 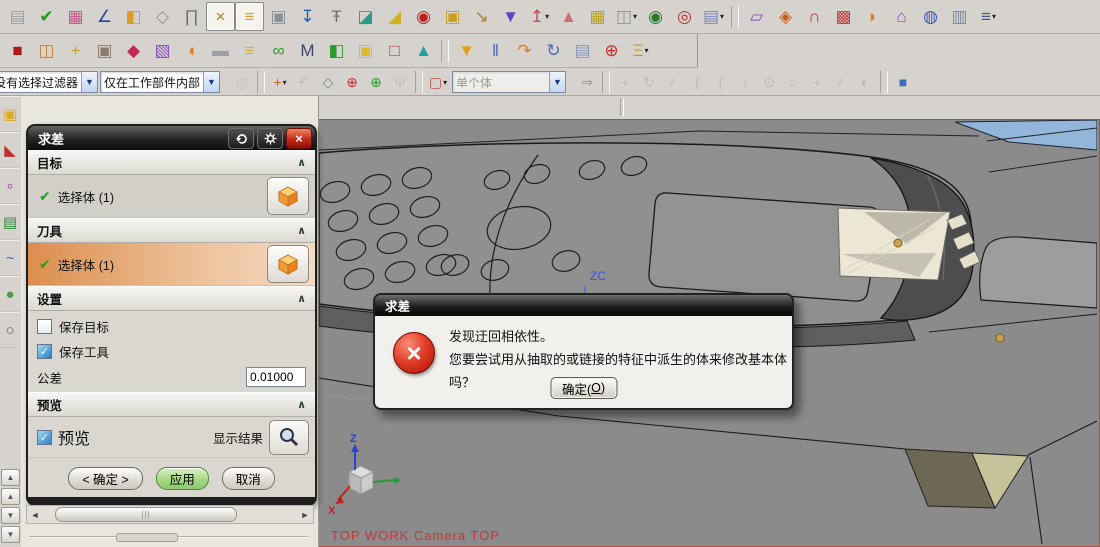 I want to click on endpoint-snap-icon: ↑, so click(x=745, y=82).